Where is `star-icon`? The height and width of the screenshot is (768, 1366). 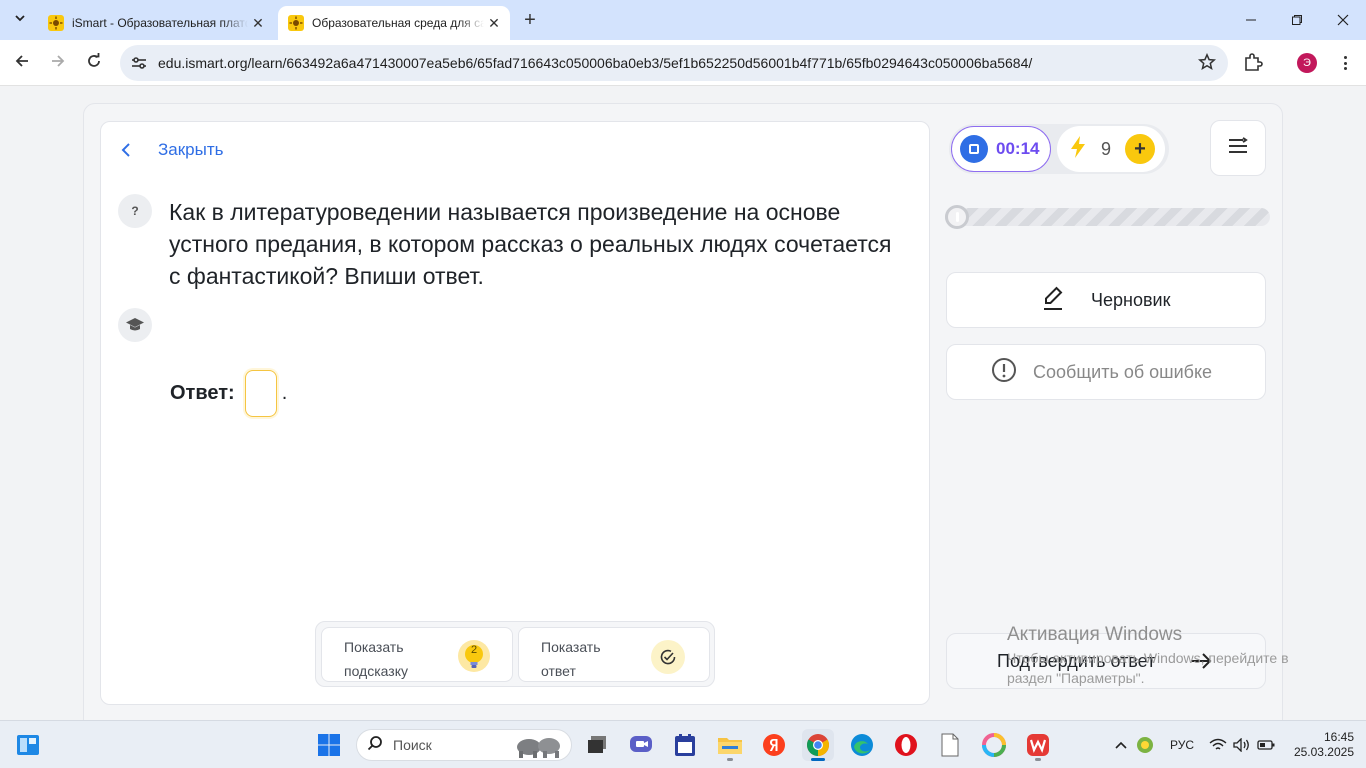 star-icon is located at coordinates (1207, 64).